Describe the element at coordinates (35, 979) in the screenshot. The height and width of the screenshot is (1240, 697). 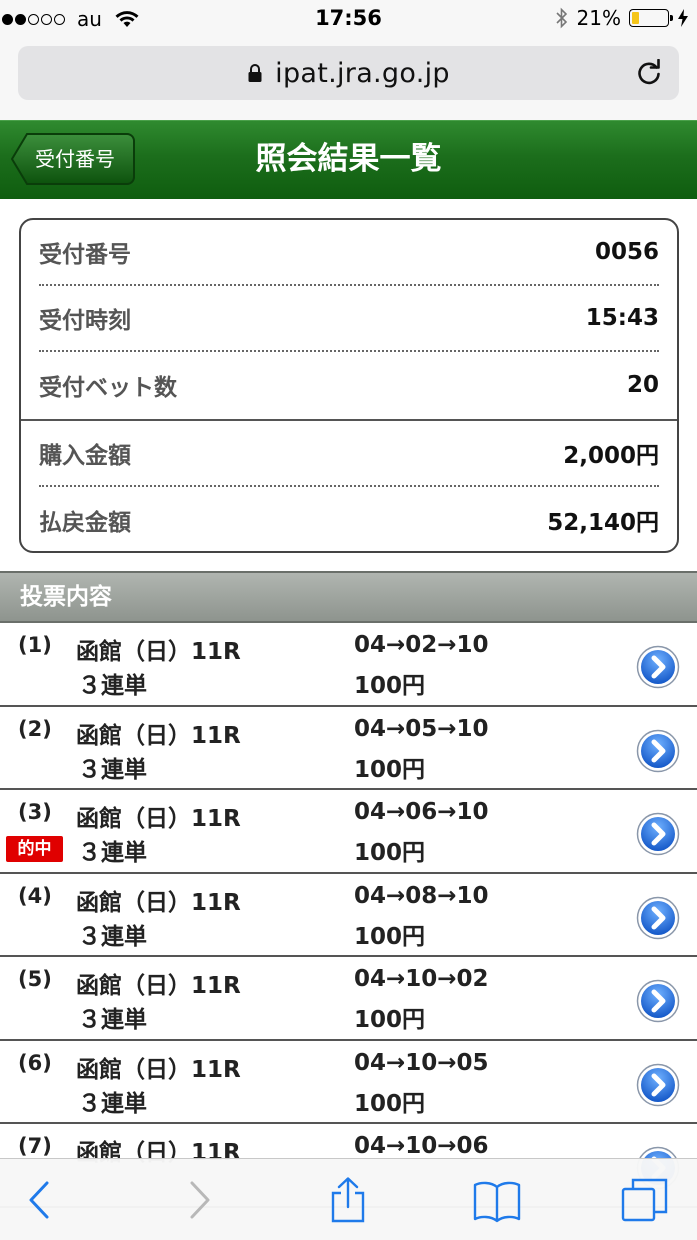
I see `bet-number: (5)` at that location.